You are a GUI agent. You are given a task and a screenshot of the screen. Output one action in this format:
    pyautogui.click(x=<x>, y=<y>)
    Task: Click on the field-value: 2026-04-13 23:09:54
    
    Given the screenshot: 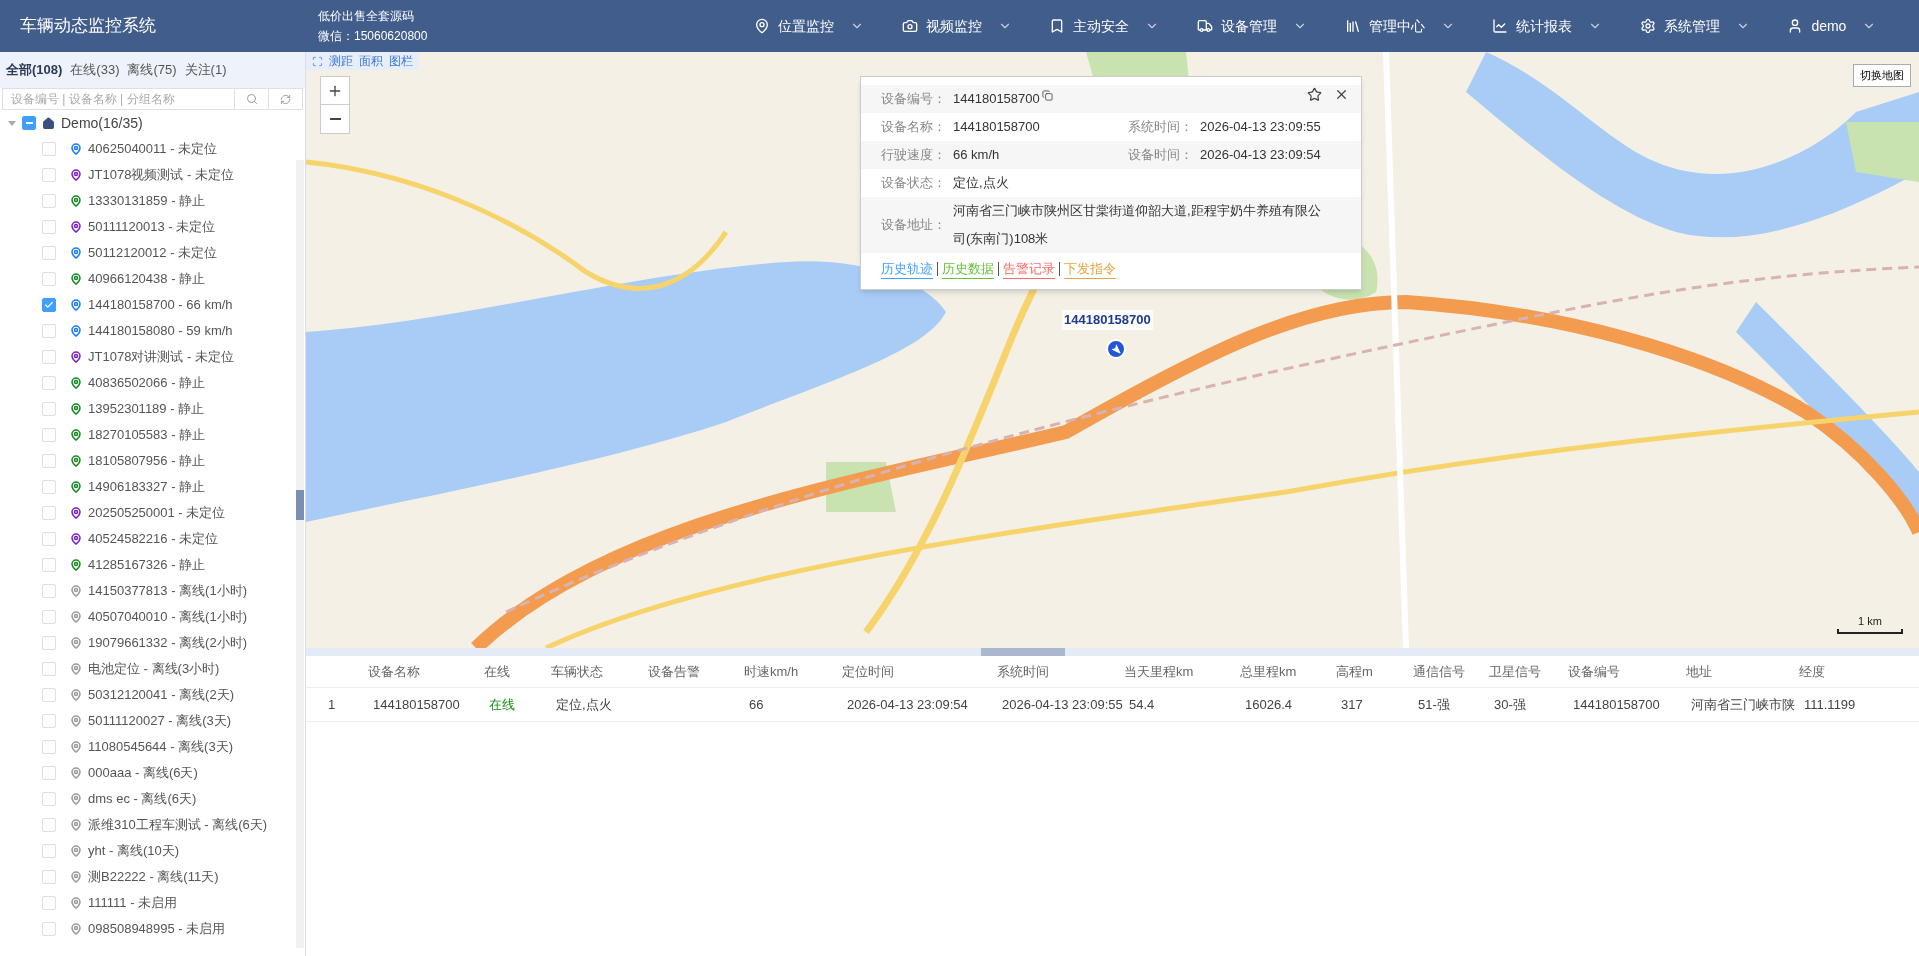 What is the action you would take?
    pyautogui.click(x=1260, y=155)
    